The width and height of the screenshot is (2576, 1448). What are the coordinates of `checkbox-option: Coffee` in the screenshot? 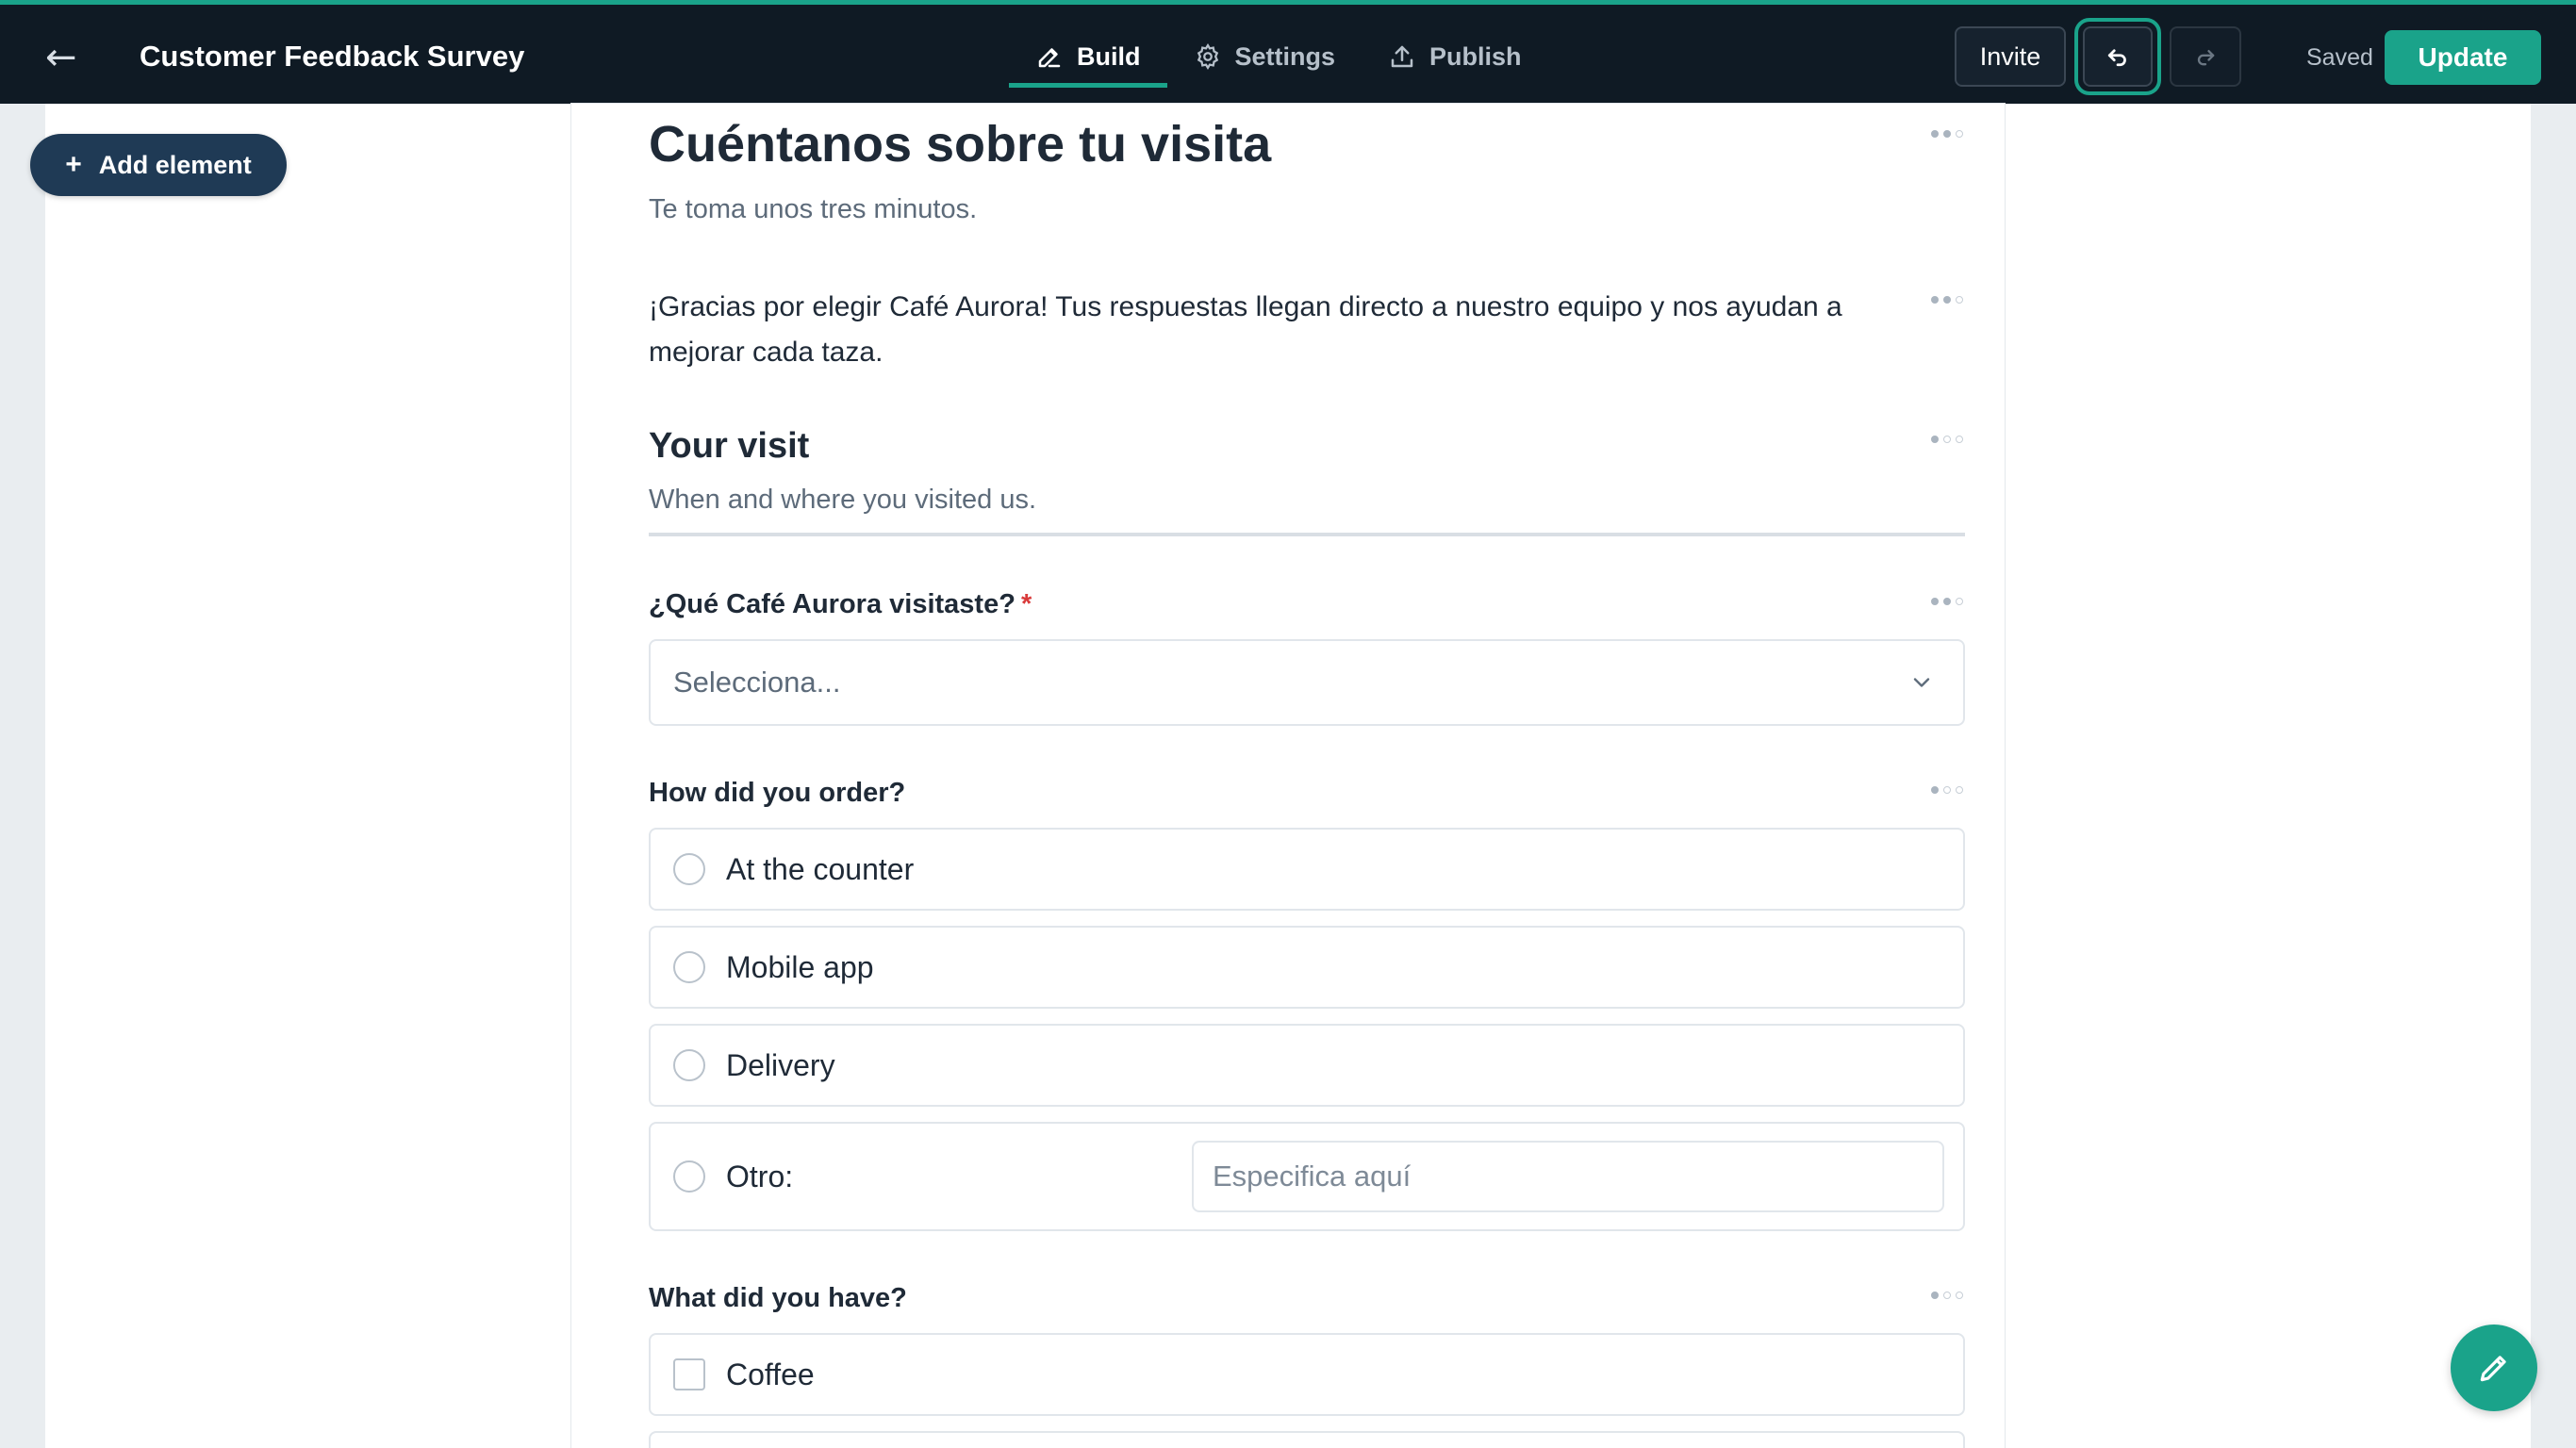 It's located at (1307, 1374).